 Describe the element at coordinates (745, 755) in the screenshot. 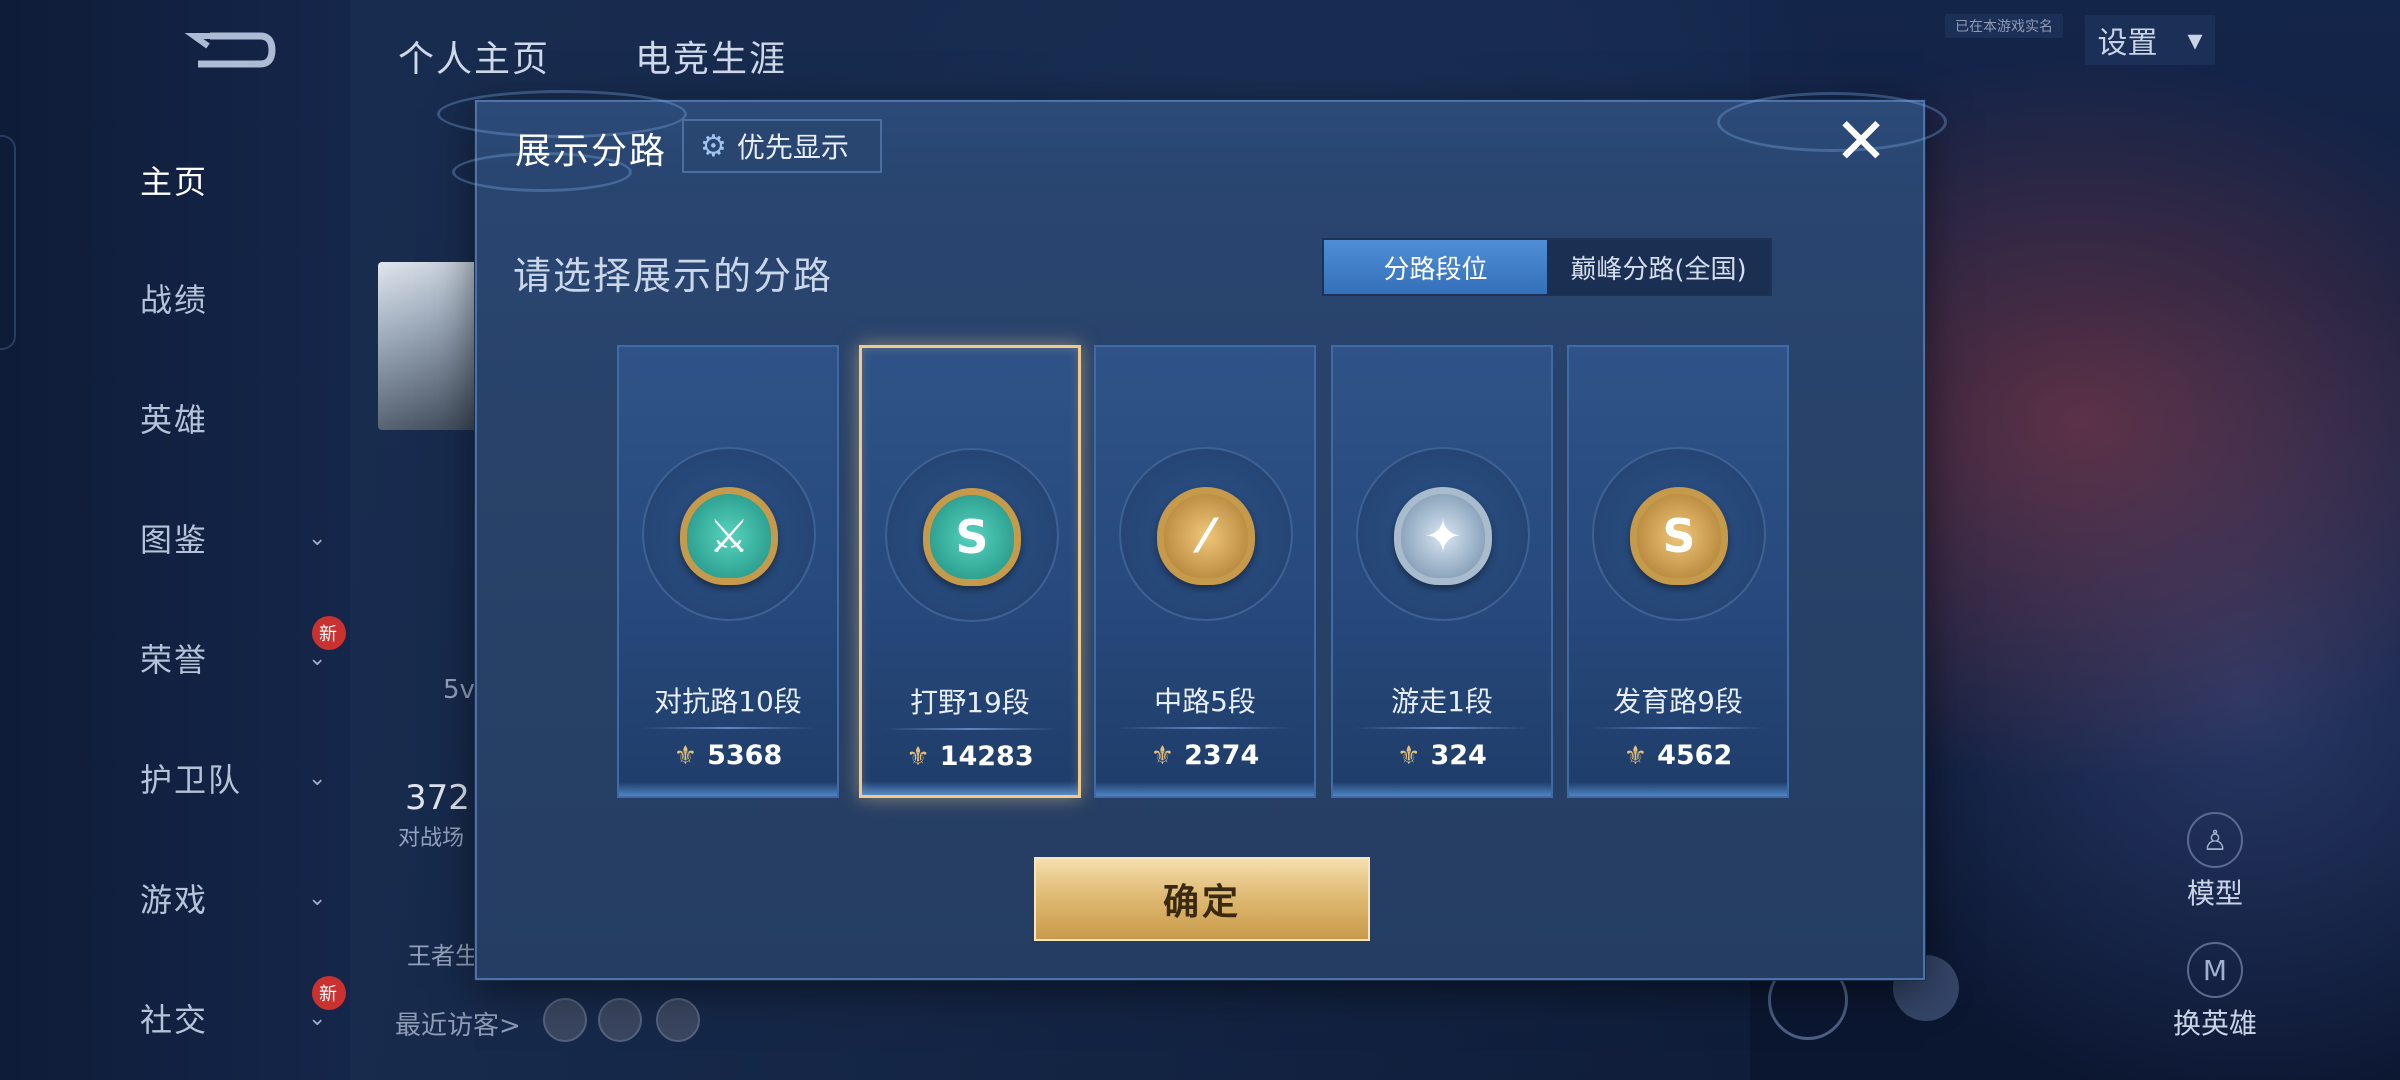

I see `score-value: 5368` at that location.